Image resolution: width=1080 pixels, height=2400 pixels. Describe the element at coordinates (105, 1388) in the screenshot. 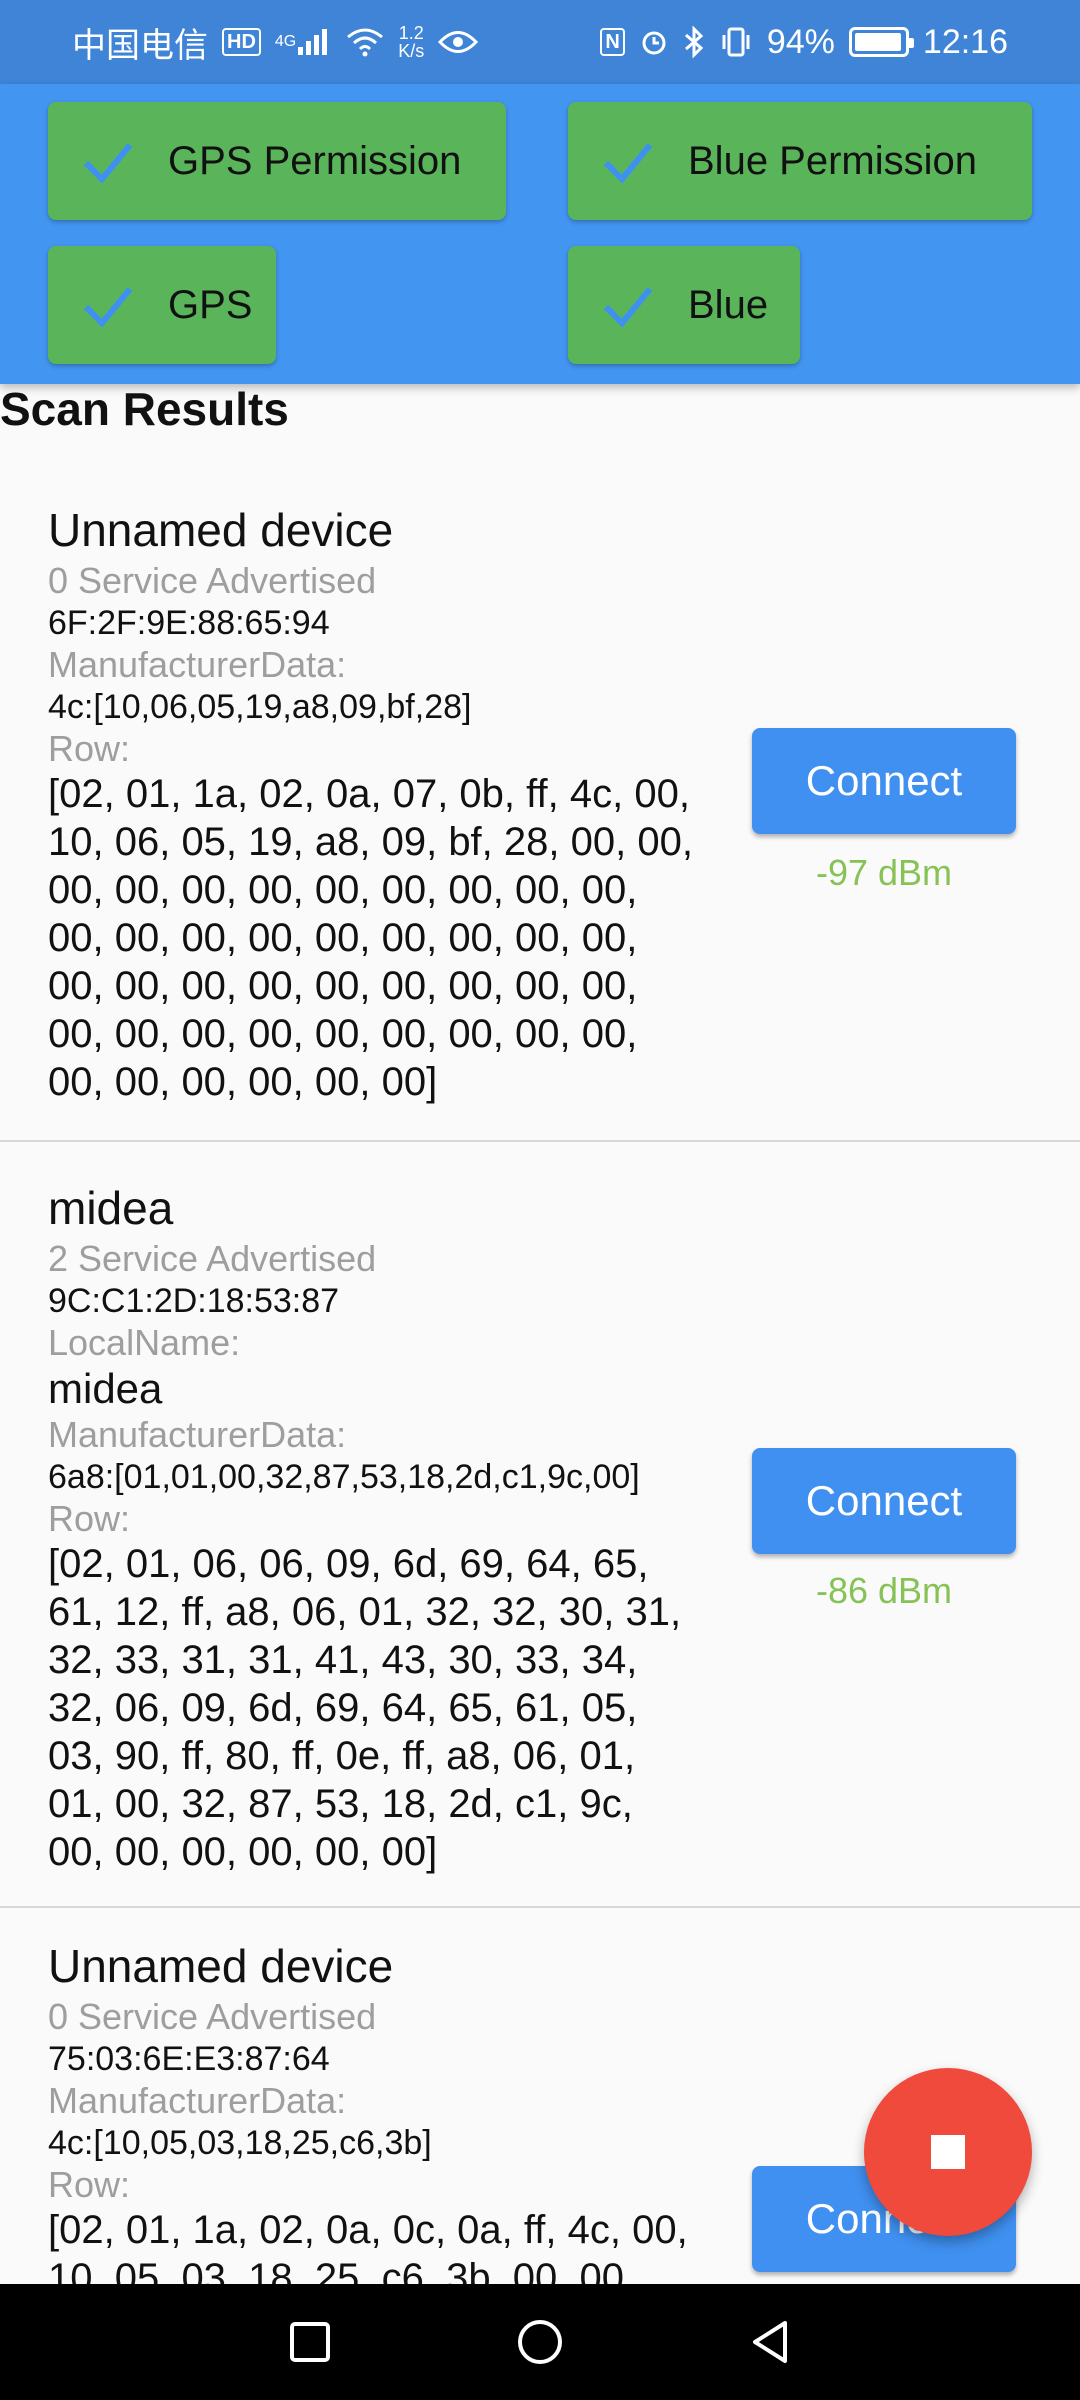

I see `local-name: midea` at that location.